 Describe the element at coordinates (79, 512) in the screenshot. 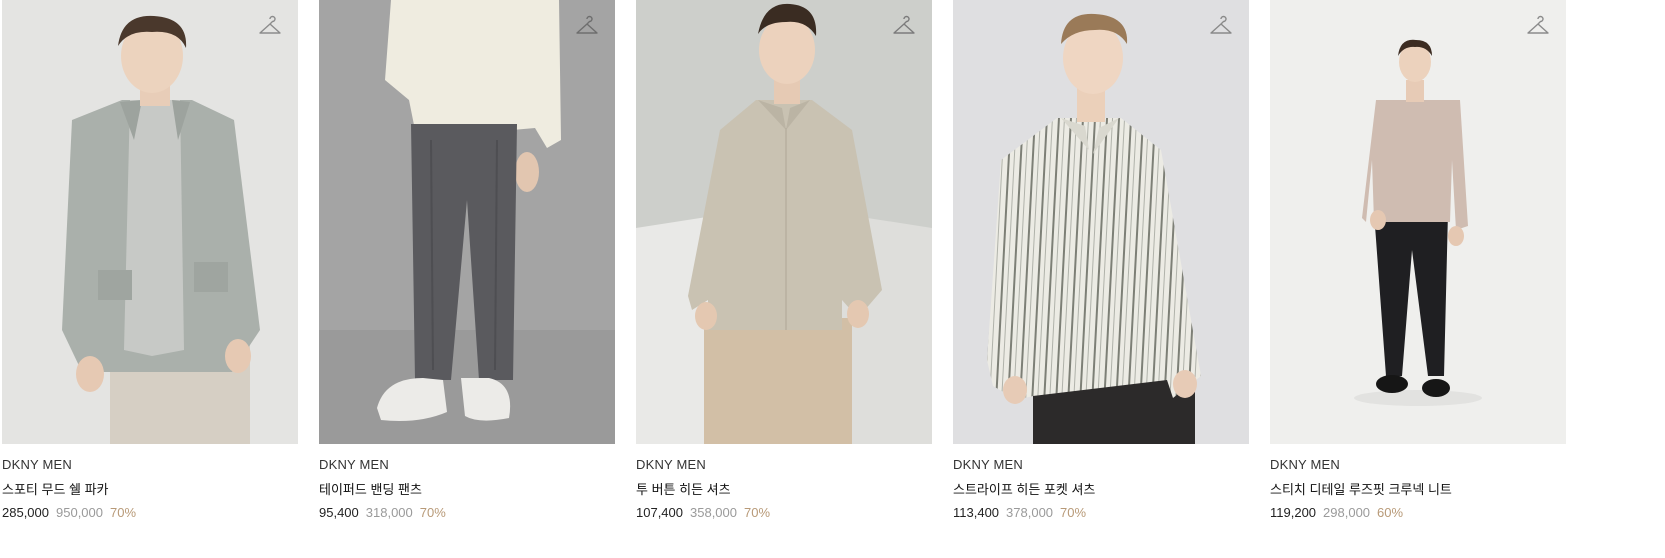

I see `original-price: 950,000` at that location.